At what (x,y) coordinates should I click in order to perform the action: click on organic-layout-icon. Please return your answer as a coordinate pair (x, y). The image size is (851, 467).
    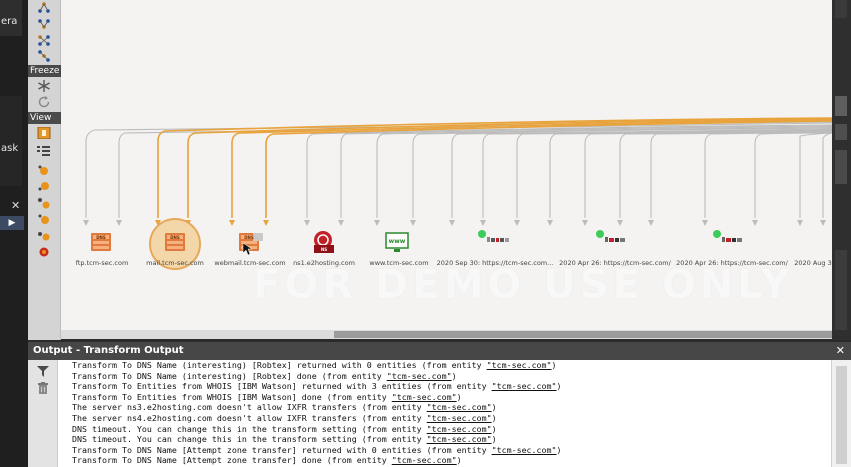
    Looking at the image, I should click on (44, 24).